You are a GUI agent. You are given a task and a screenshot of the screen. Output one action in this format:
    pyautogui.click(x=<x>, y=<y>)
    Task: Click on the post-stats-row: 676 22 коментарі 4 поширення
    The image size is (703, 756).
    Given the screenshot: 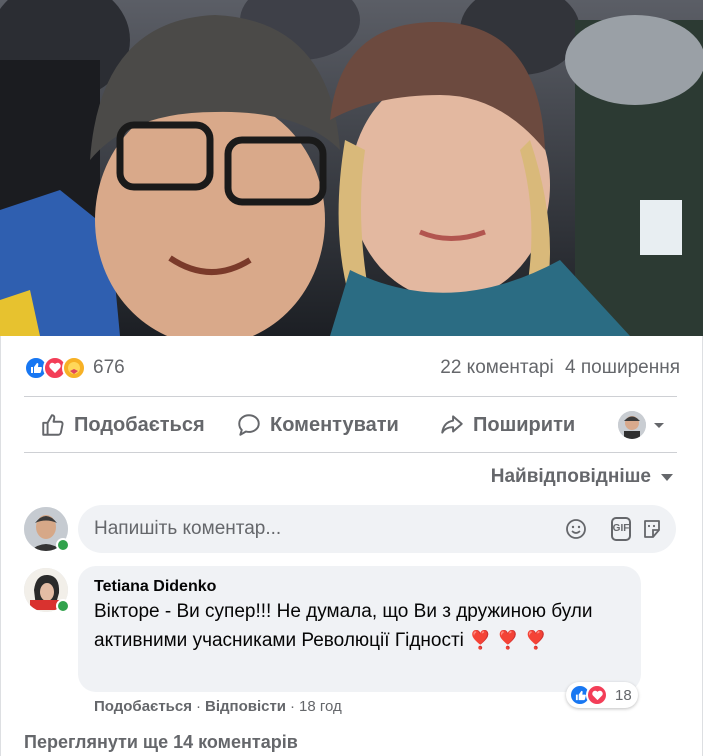 What is the action you would take?
    pyautogui.click(x=352, y=368)
    